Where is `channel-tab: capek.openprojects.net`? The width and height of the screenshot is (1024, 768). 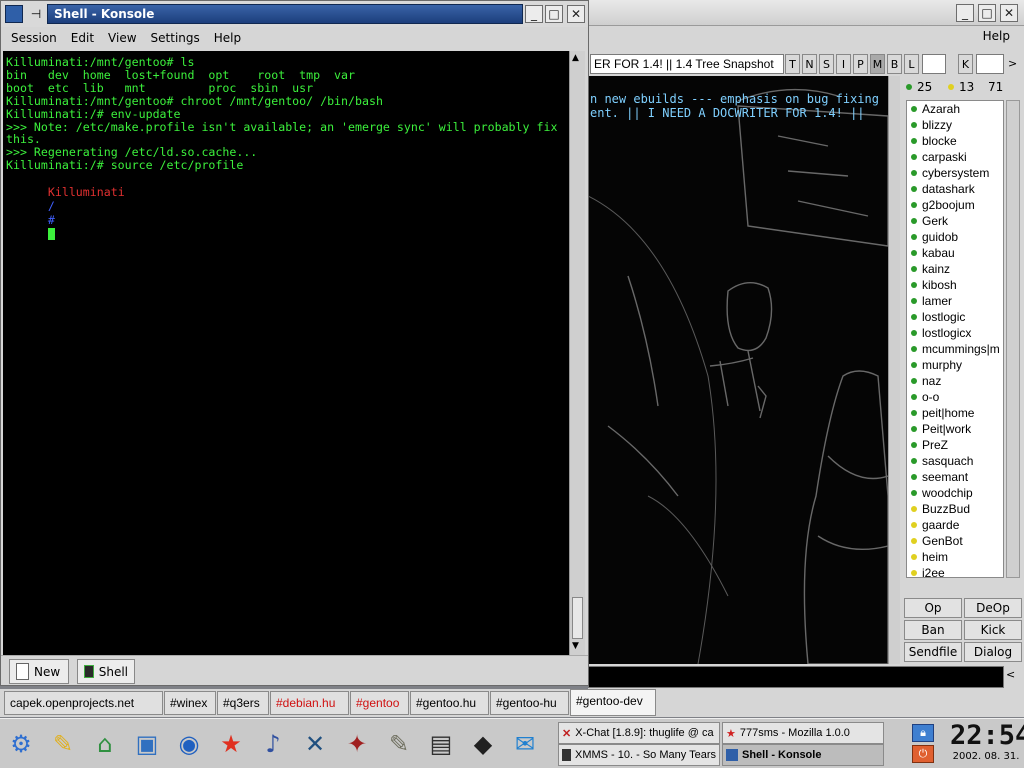
channel-tab: capek.openprojects.net is located at coordinates (83, 703).